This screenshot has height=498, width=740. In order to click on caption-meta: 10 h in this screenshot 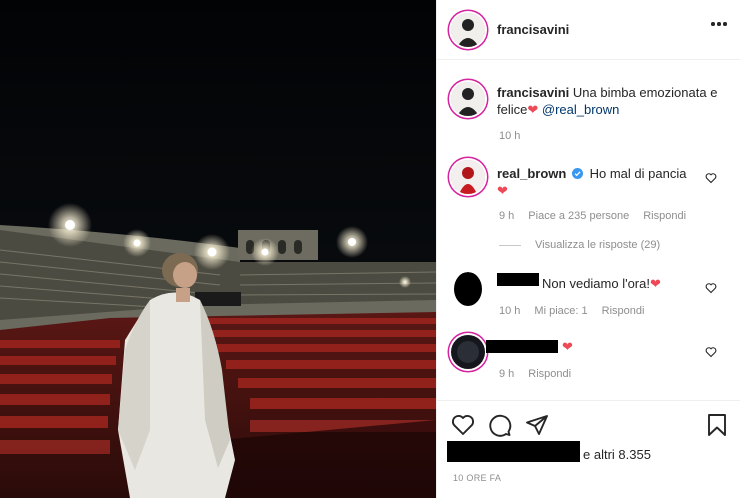, I will do `click(509, 136)`.